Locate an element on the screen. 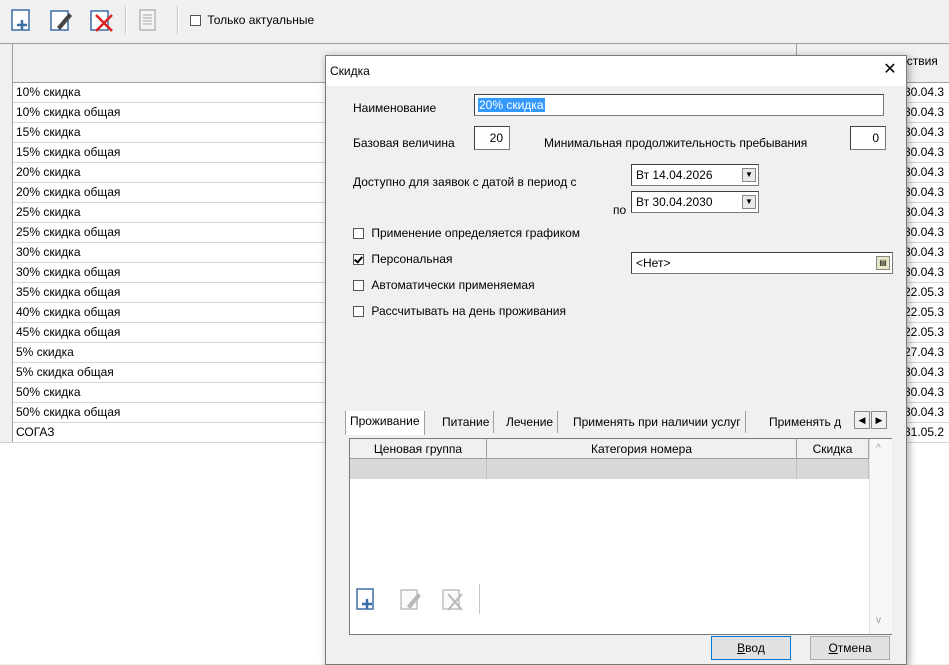  row-name: 40% скидка общая is located at coordinates (68, 312).